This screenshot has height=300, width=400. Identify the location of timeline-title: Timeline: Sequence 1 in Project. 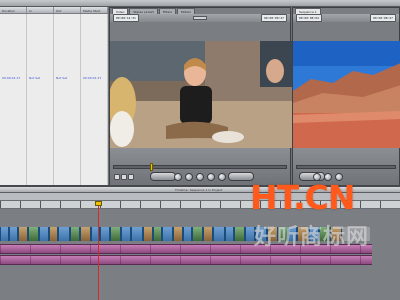
(199, 190).